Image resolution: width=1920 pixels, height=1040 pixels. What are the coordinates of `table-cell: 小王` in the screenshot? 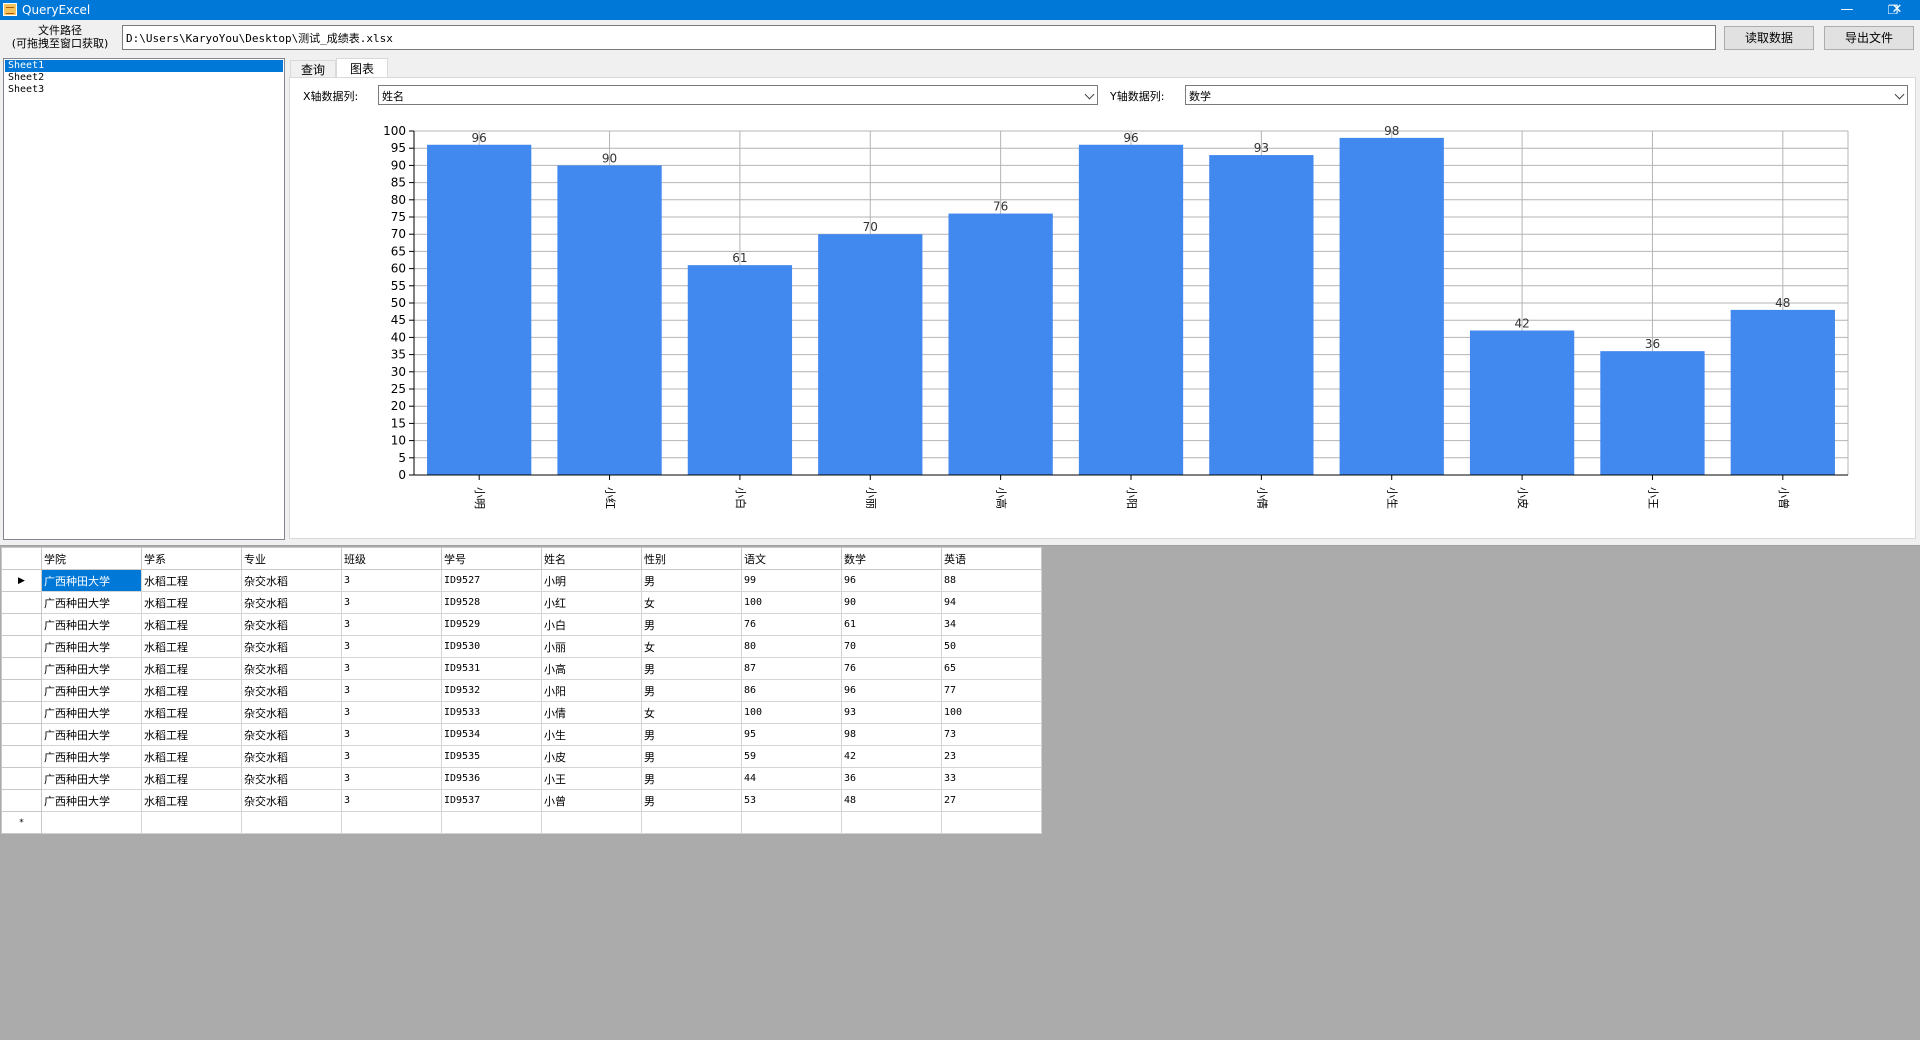 It's located at (591, 778).